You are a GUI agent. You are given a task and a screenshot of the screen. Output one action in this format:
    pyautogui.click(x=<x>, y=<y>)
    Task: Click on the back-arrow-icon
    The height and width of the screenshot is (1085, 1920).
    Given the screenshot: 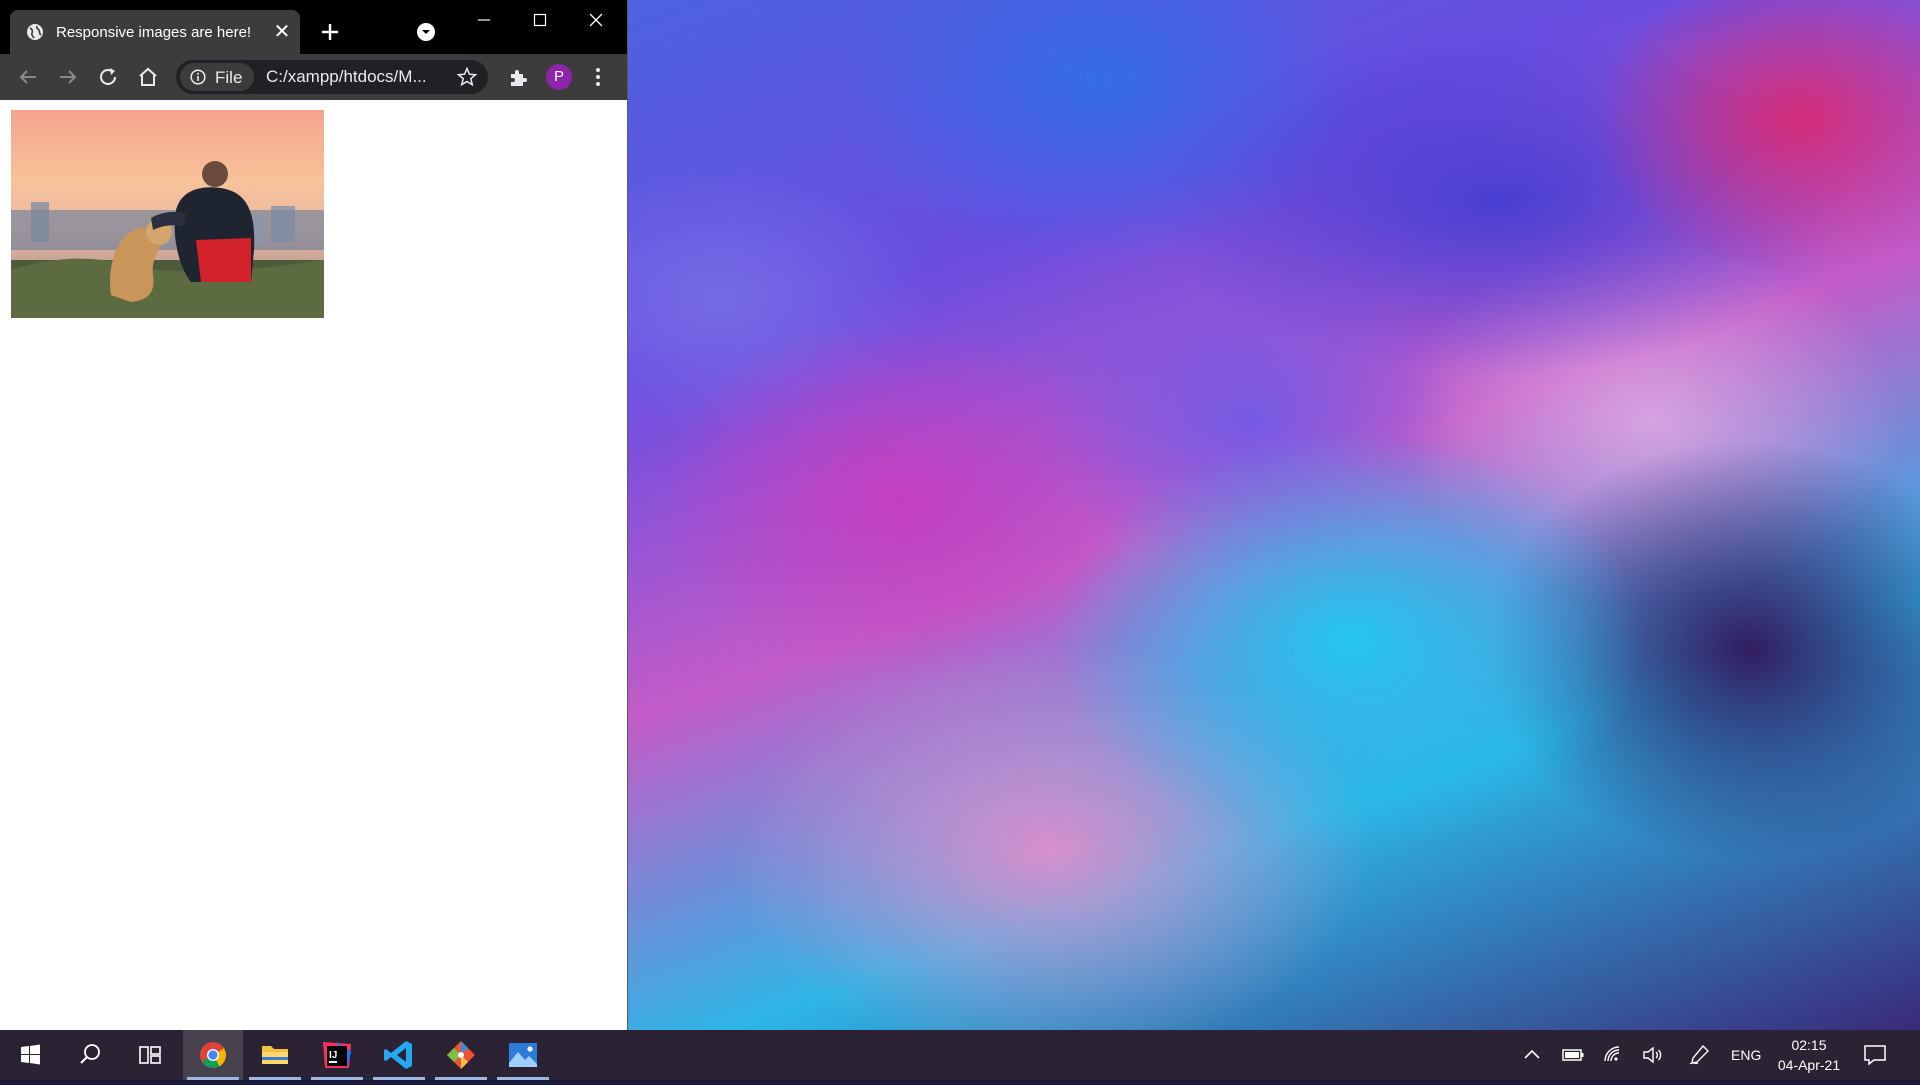 What is the action you would take?
    pyautogui.click(x=28, y=77)
    